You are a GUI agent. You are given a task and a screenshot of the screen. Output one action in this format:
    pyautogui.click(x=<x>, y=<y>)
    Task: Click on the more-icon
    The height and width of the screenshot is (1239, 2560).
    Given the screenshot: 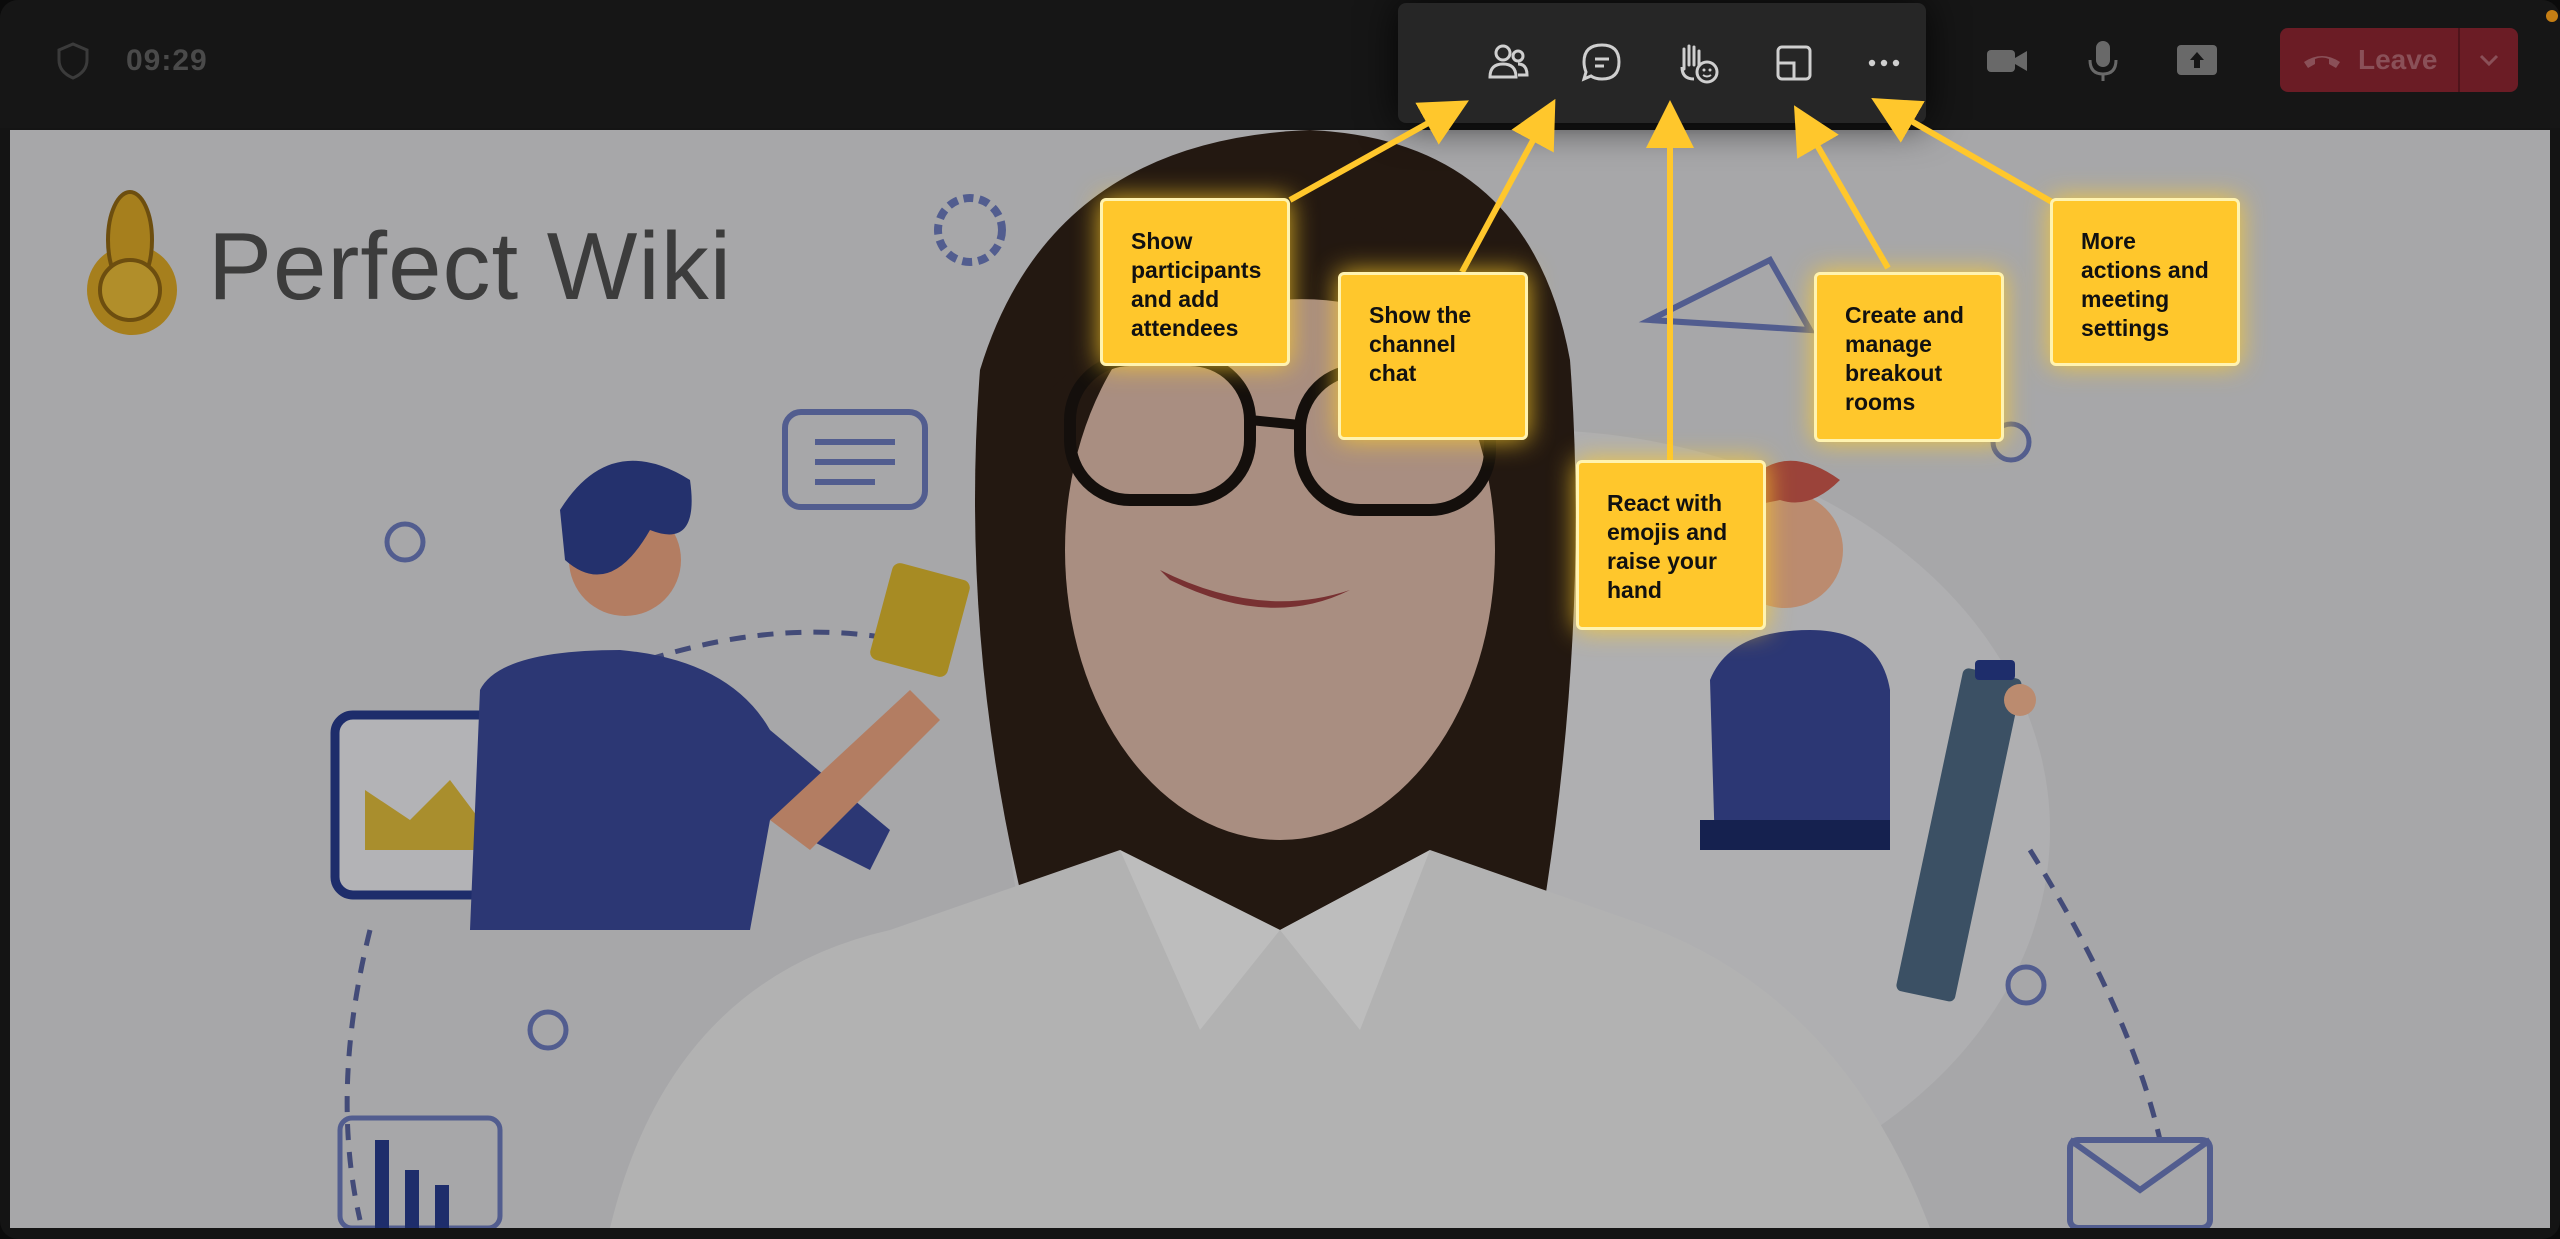 What is the action you would take?
    pyautogui.click(x=1884, y=63)
    